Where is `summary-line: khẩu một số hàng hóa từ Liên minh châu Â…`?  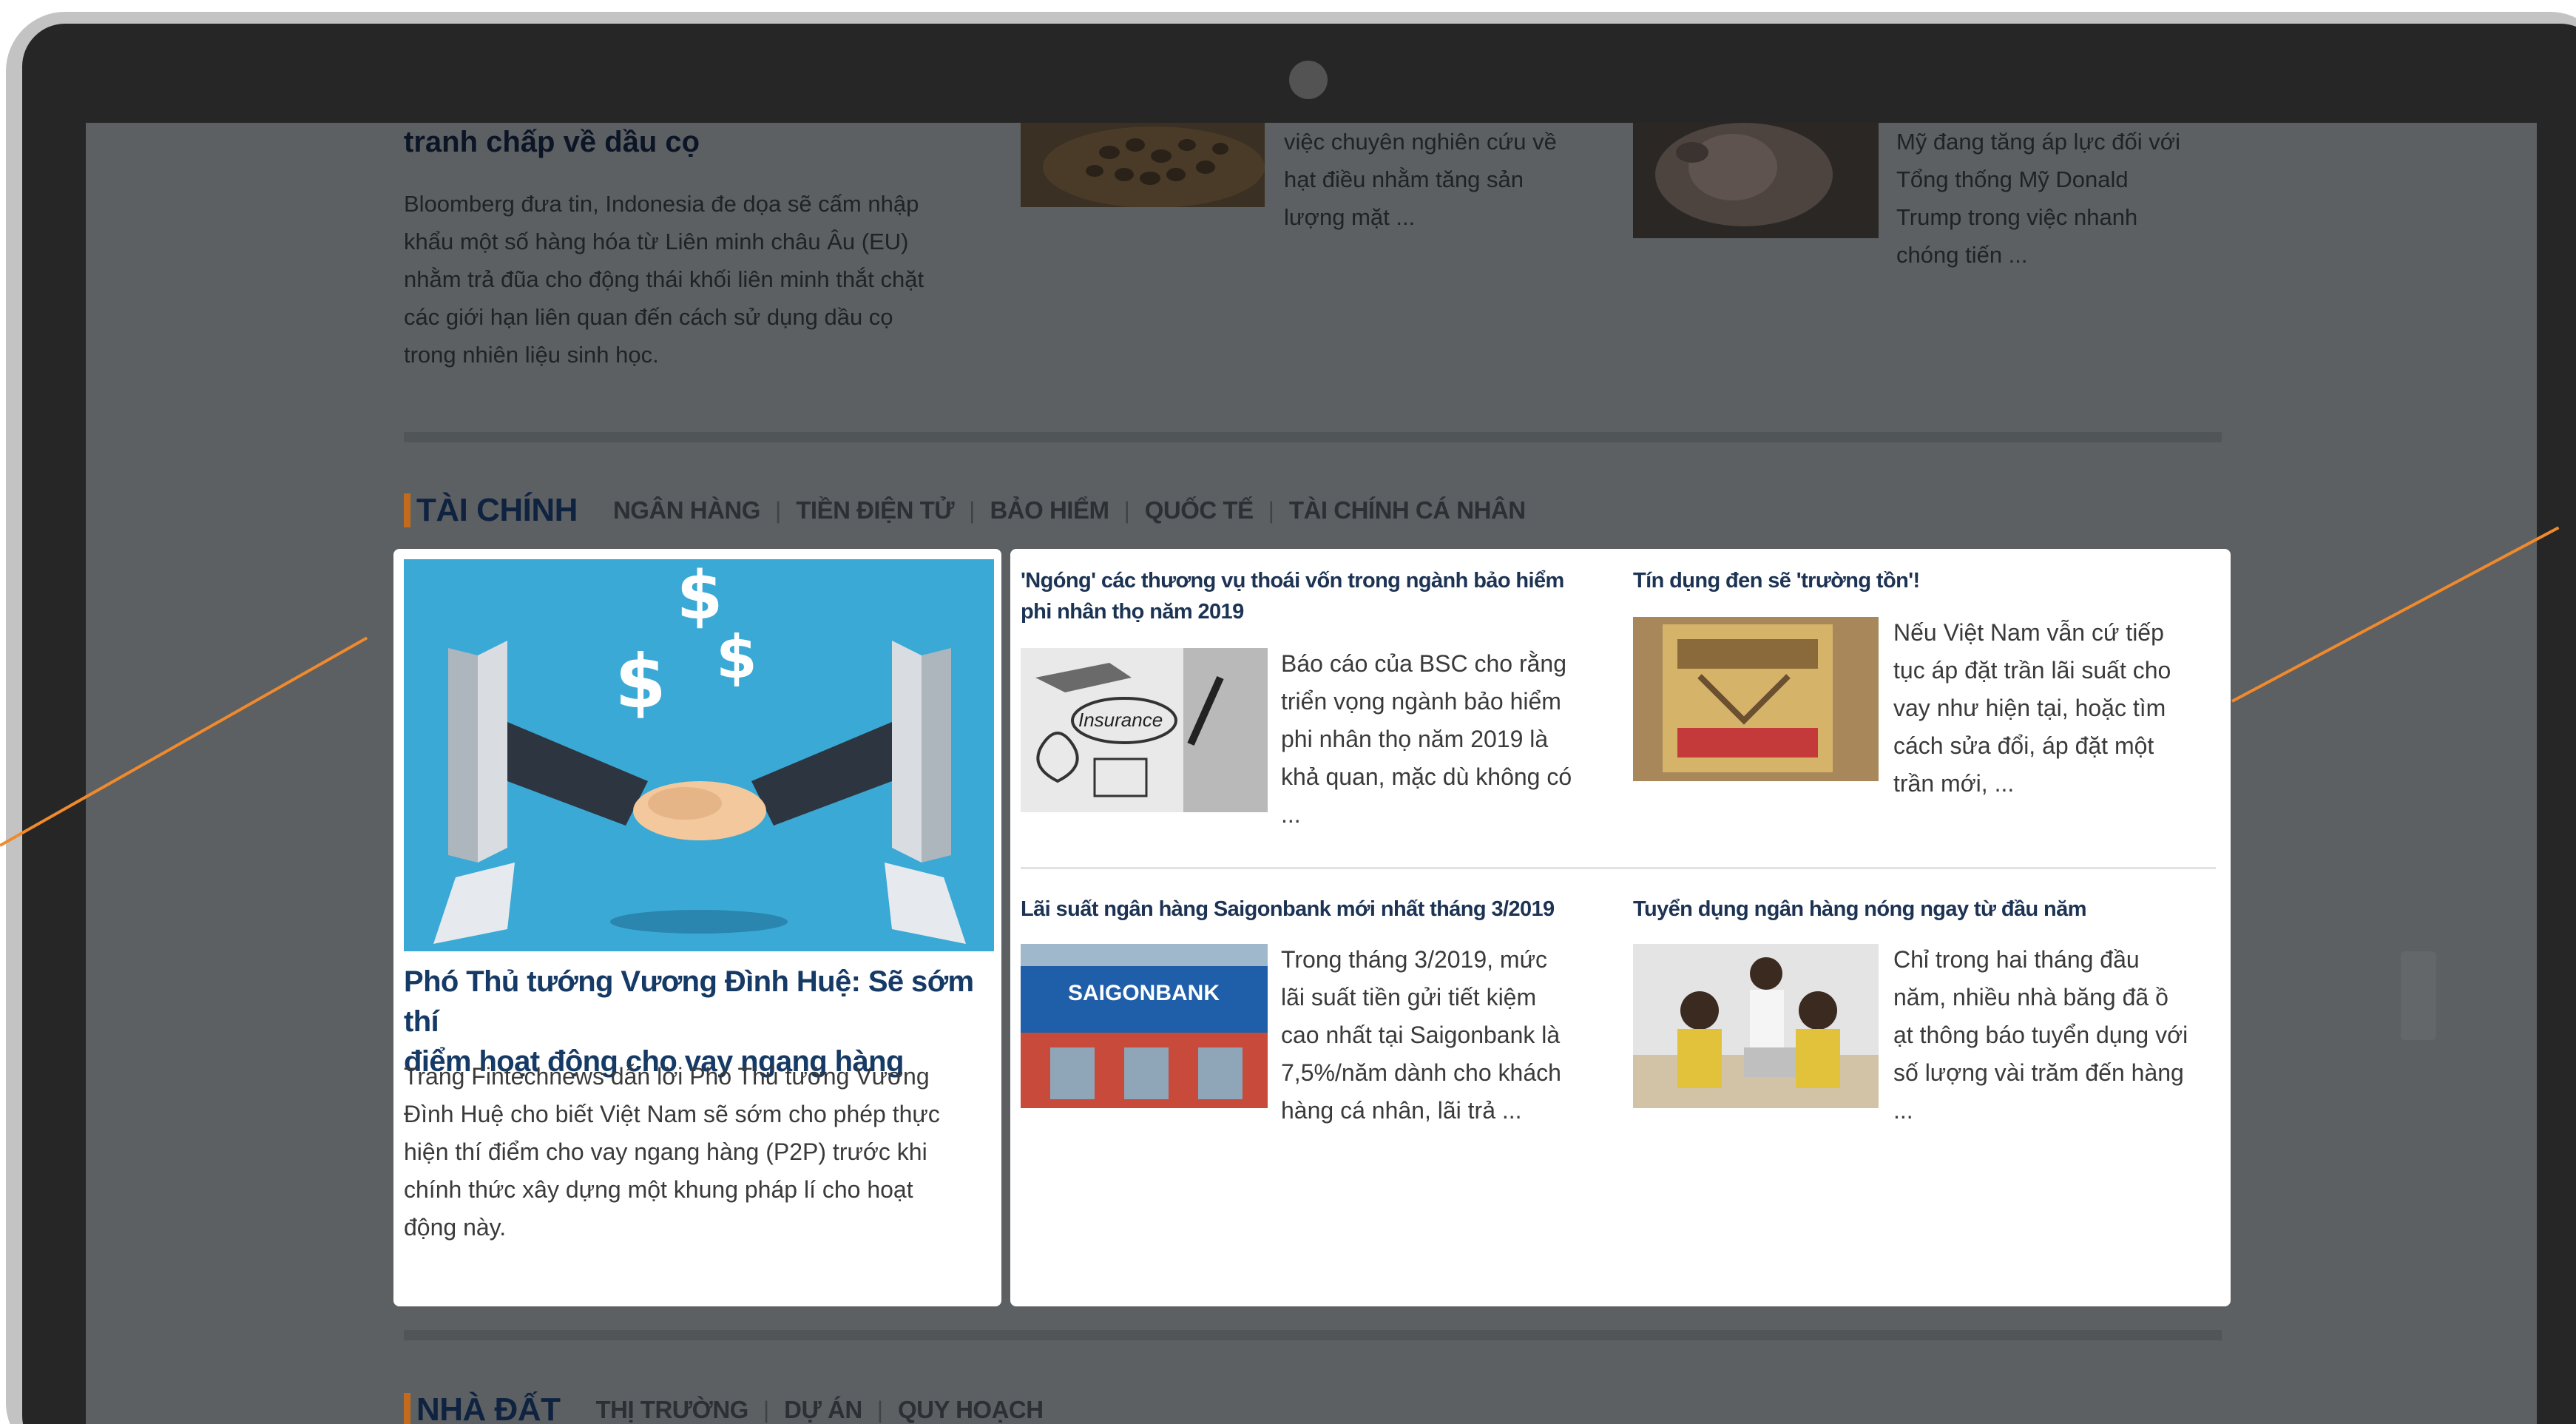 summary-line: khẩu một số hàng hóa từ Liên minh châu Â… is located at coordinates (656, 241).